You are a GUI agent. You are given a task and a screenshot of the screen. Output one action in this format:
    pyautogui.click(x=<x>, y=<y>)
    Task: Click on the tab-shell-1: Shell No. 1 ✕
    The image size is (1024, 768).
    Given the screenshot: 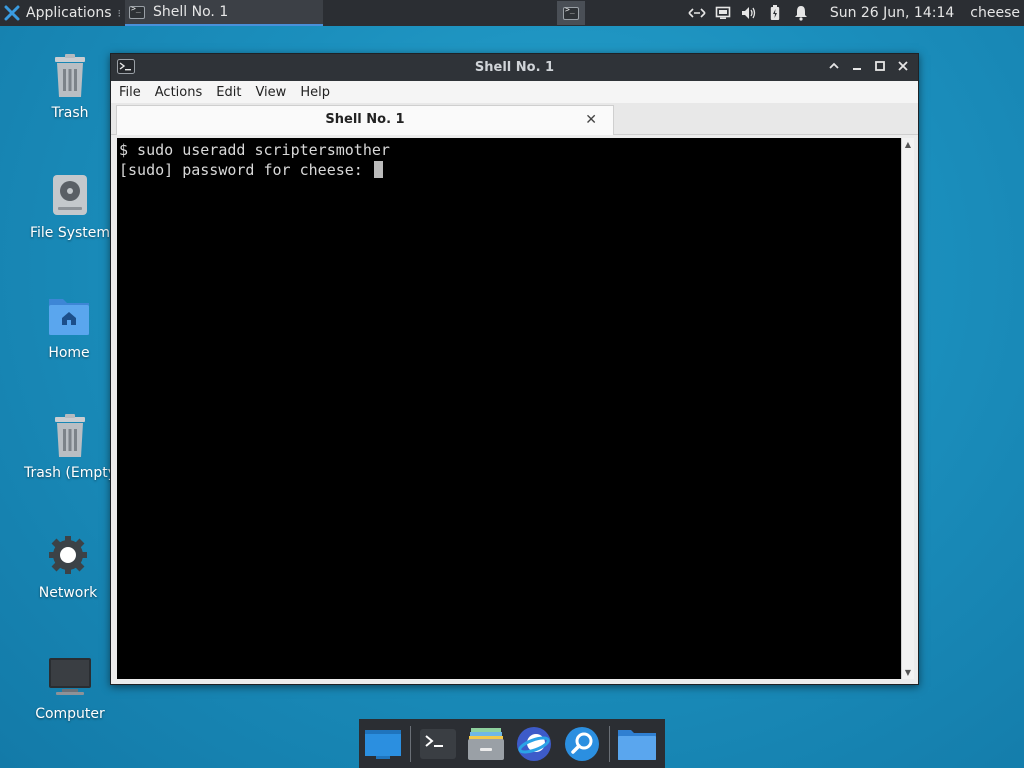 What is the action you would take?
    pyautogui.click(x=365, y=120)
    